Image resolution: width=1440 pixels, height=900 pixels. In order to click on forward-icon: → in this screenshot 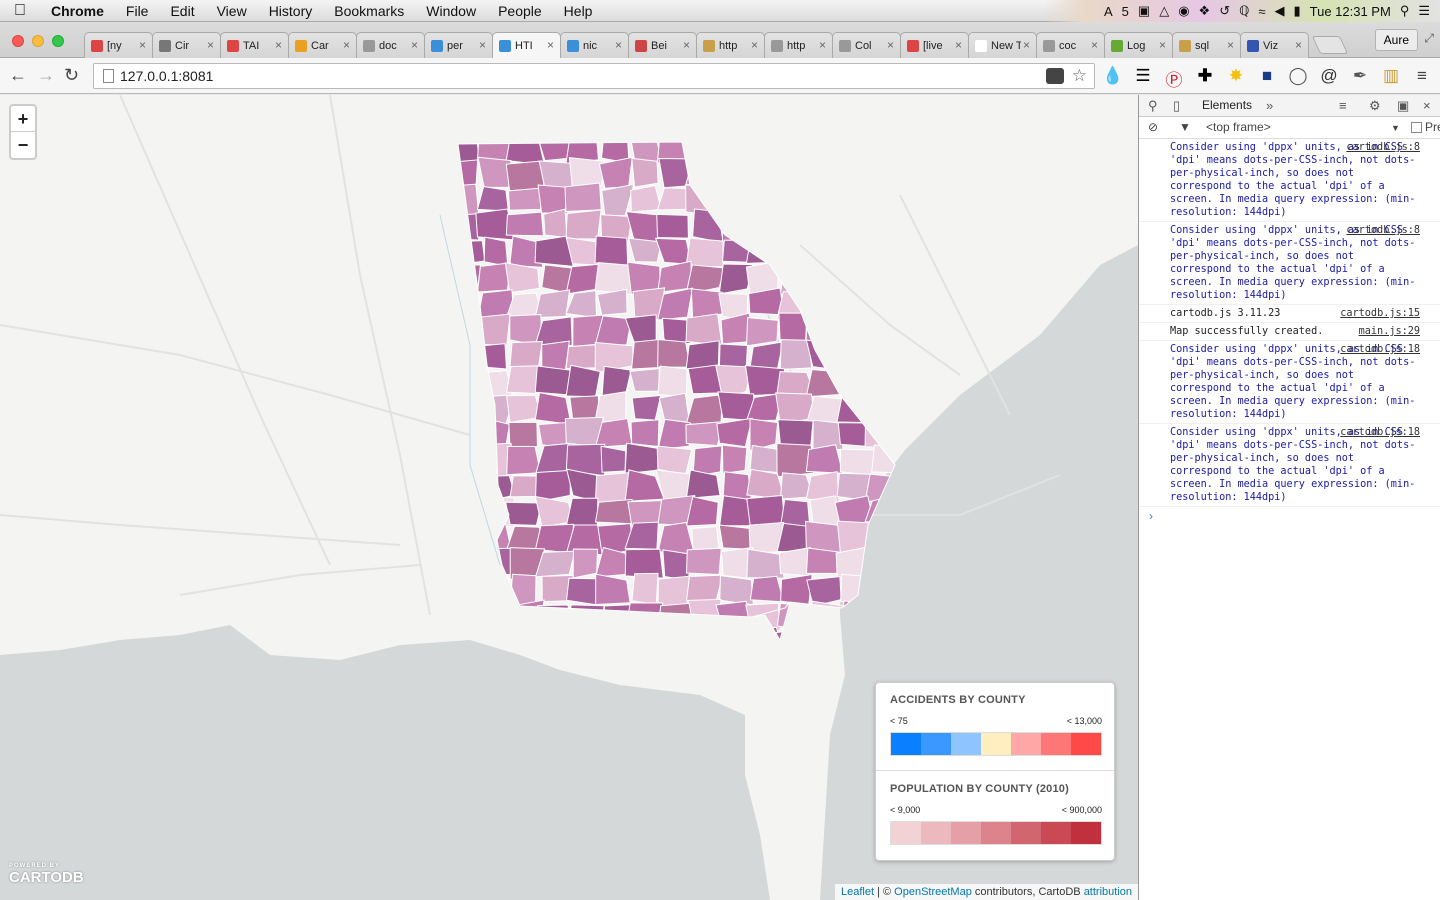, I will do `click(46, 75)`.